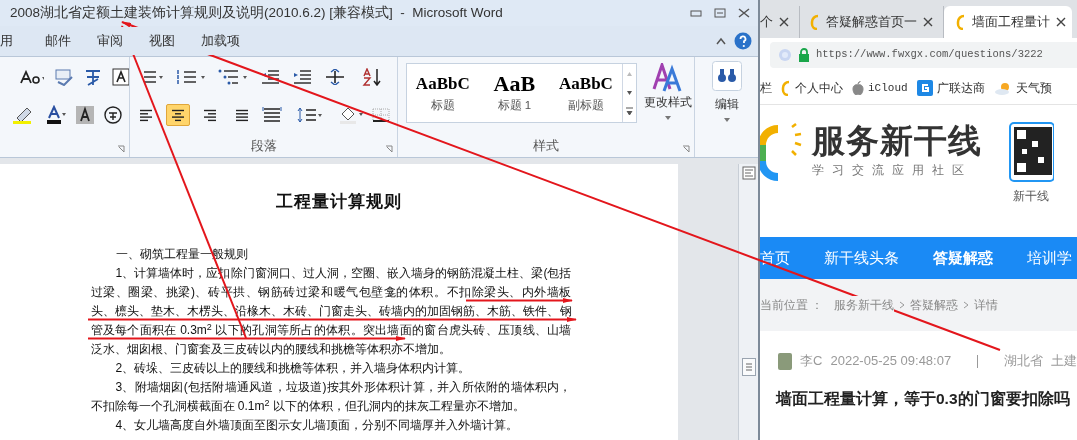  I want to click on increase-indent-icon, so click(302, 77).